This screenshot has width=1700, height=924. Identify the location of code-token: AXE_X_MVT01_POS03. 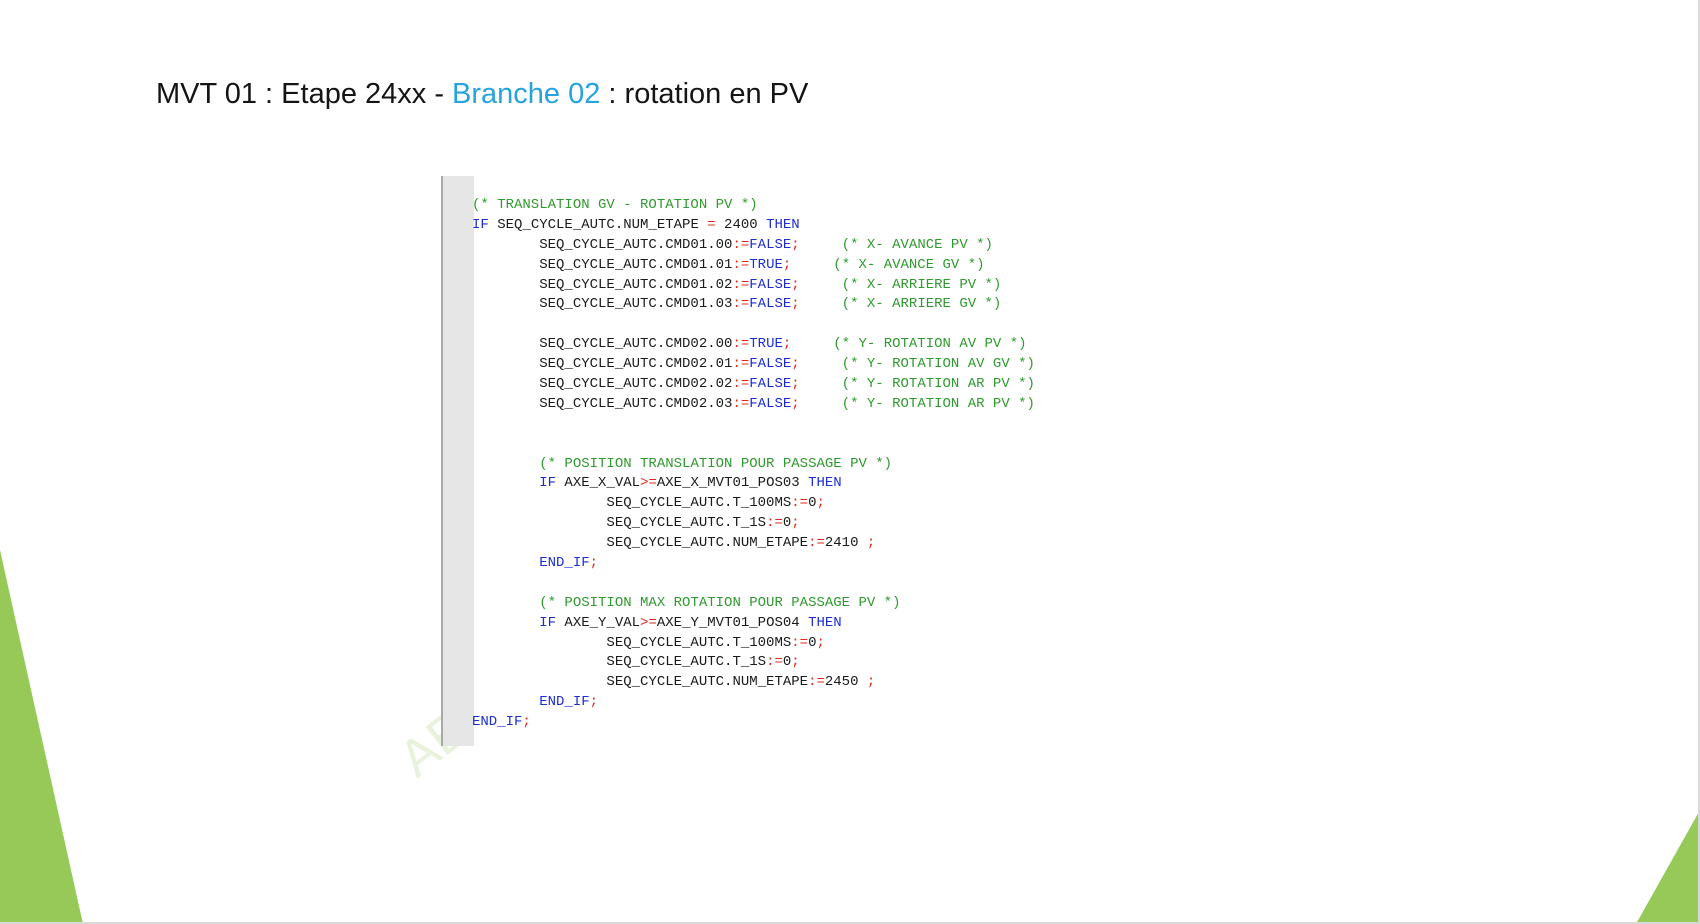
(732, 483).